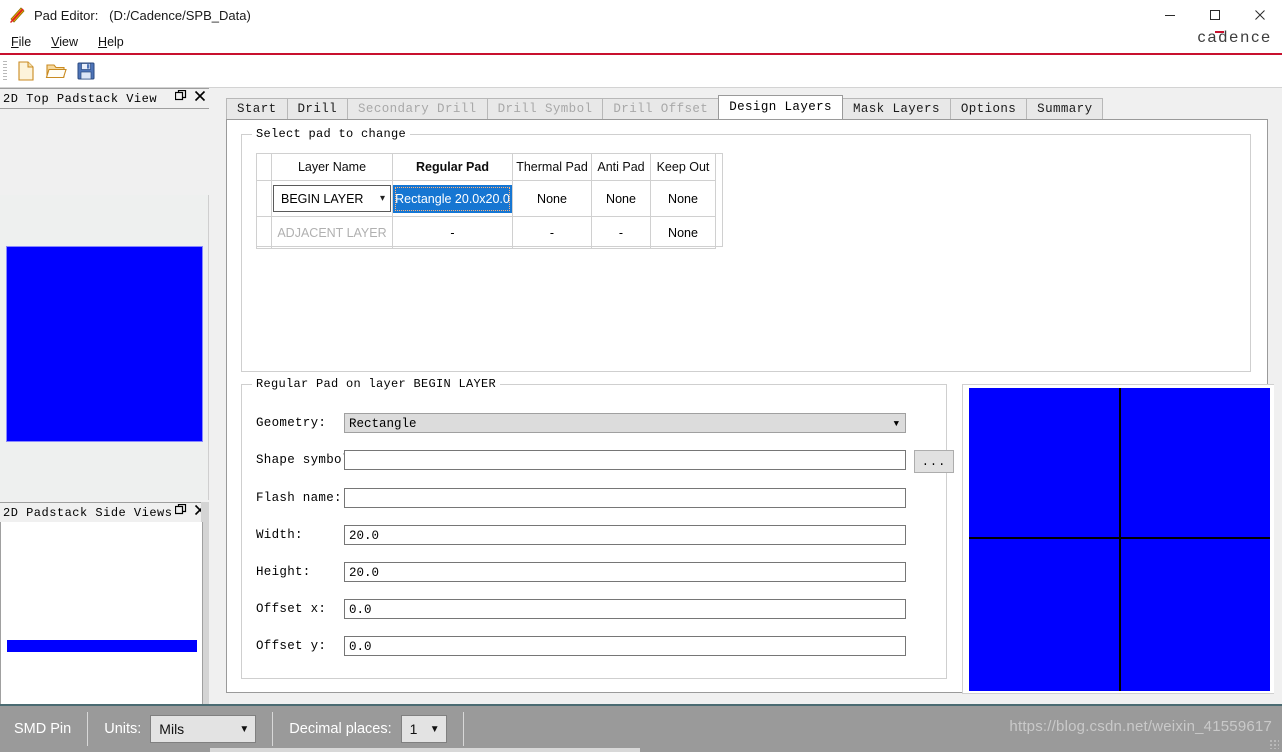 This screenshot has height=752, width=1282. I want to click on cadence-brand-text: cadence, so click(1234, 37).